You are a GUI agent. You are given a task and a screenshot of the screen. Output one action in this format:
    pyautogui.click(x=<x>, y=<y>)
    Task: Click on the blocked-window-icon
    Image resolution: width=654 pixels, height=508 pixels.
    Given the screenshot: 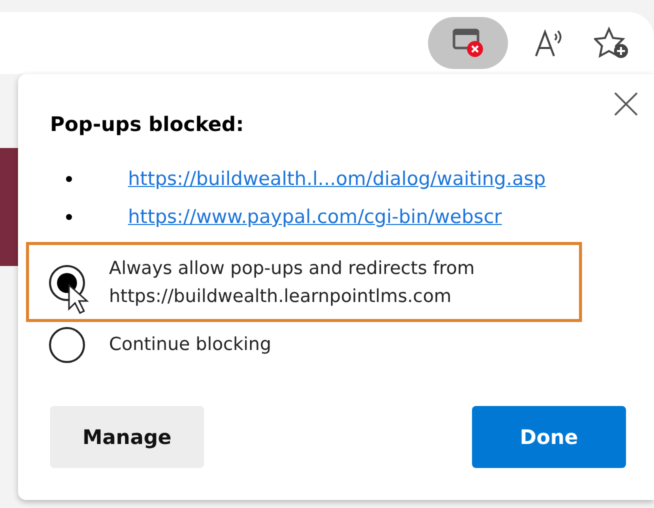 What is the action you would take?
    pyautogui.click(x=468, y=43)
    